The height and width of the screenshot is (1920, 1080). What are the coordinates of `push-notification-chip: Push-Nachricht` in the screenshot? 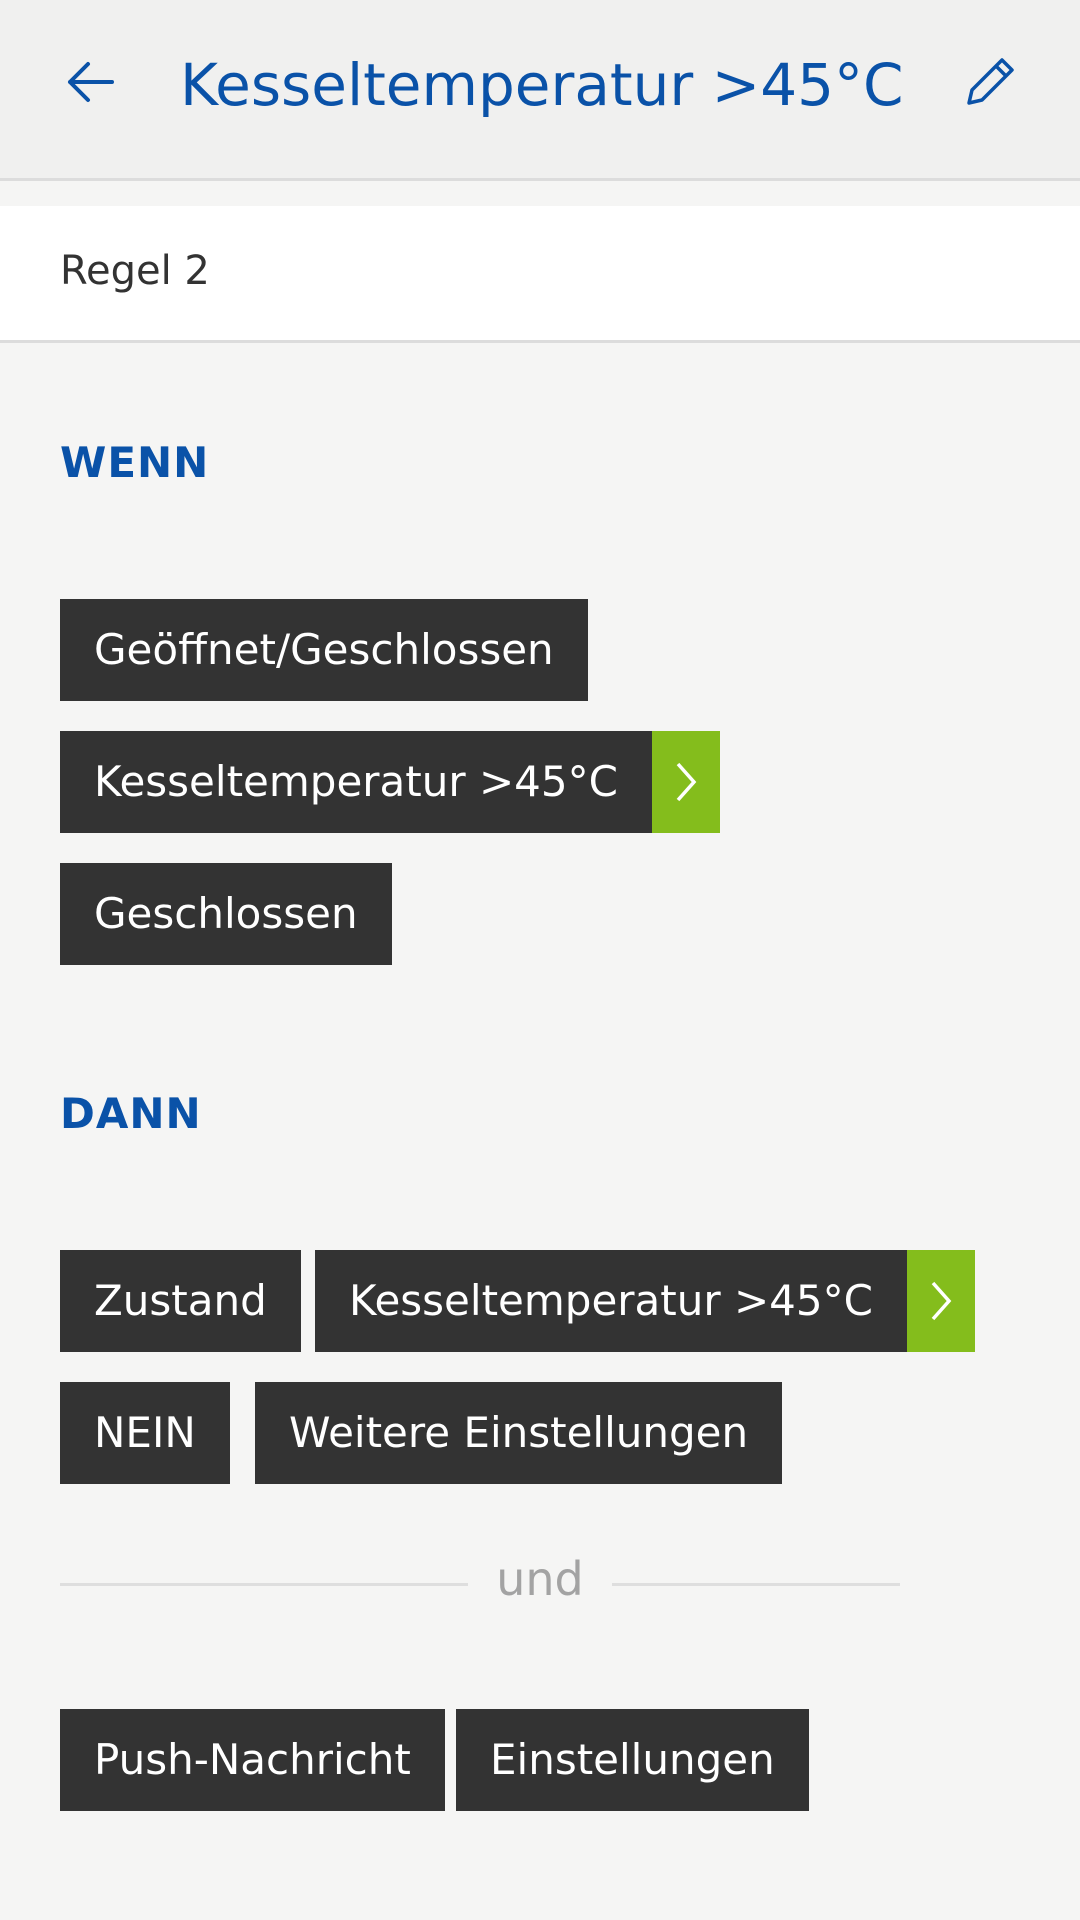 It's located at (252, 1760).